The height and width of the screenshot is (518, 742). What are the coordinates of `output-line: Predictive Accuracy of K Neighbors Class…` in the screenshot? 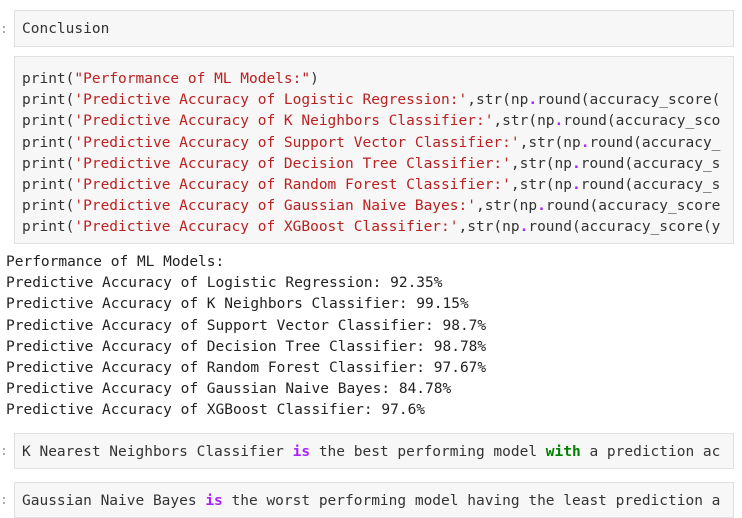 It's located at (237, 304).